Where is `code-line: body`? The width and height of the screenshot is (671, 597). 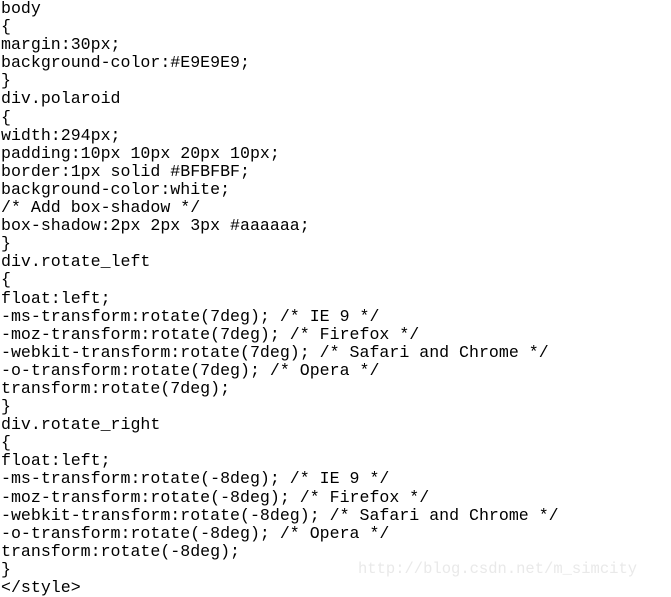
code-line: body is located at coordinates (21, 9).